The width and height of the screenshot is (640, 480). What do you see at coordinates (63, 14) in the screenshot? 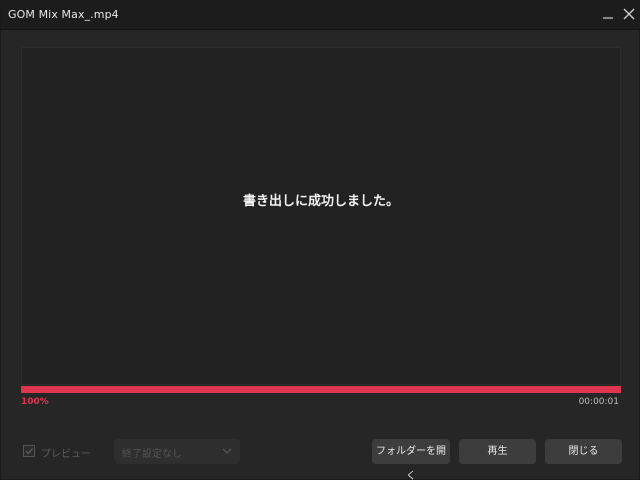
I see `window-title: GOM Mix Max_.mp4` at bounding box center [63, 14].